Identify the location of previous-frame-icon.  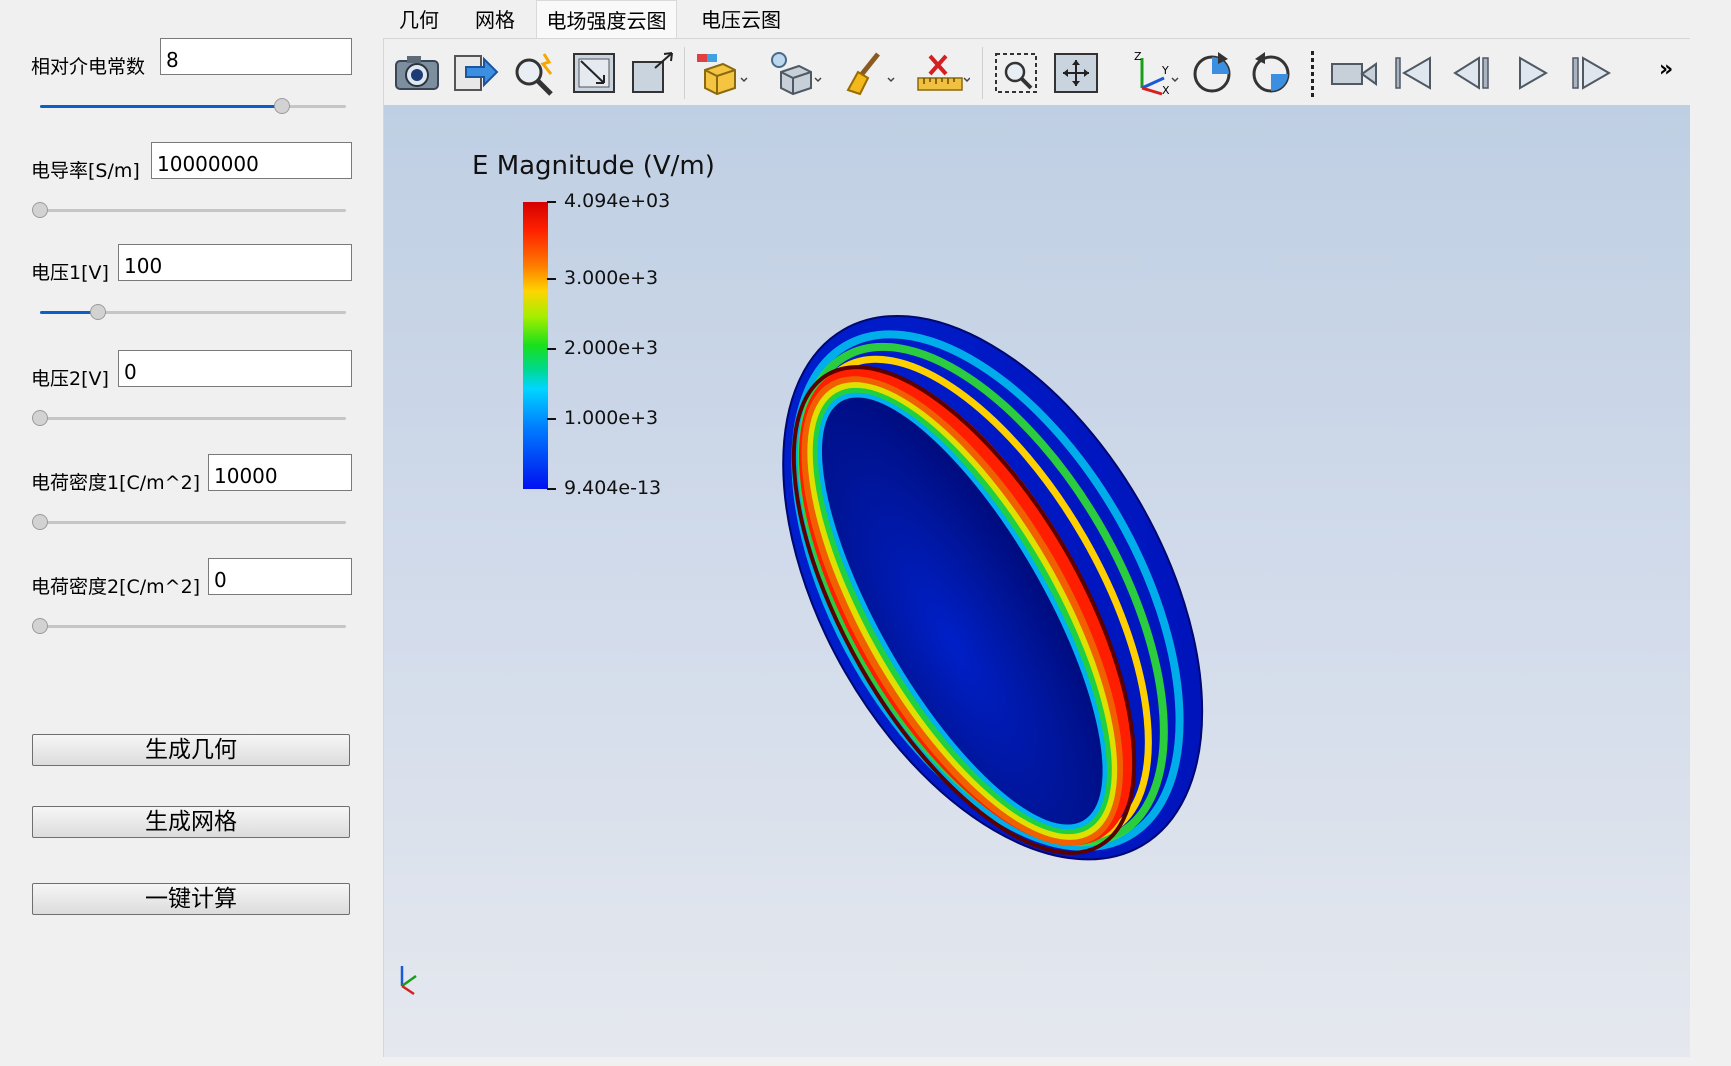
(1473, 73).